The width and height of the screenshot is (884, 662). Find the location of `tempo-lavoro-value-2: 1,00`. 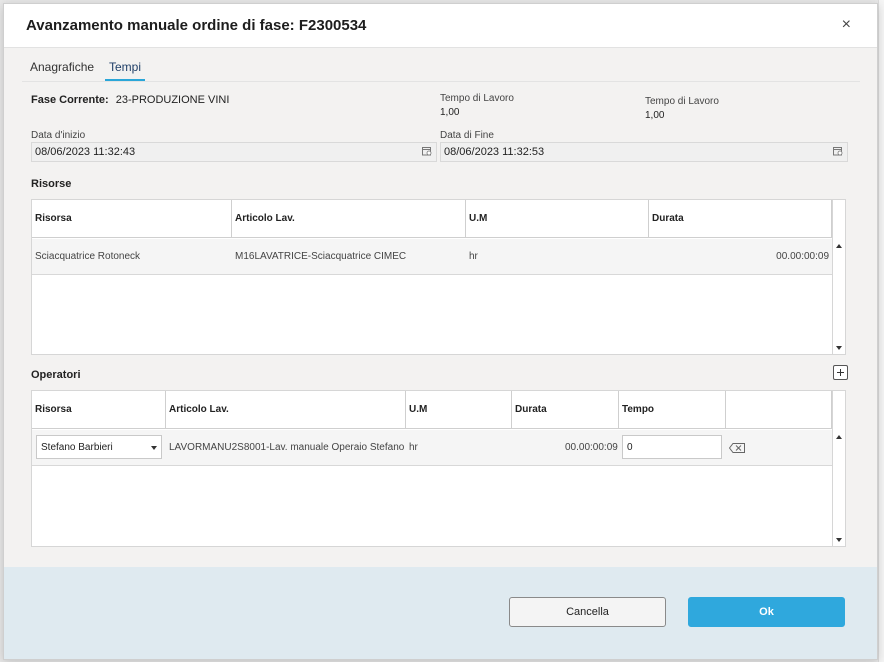

tempo-lavoro-value-2: 1,00 is located at coordinates (655, 115).